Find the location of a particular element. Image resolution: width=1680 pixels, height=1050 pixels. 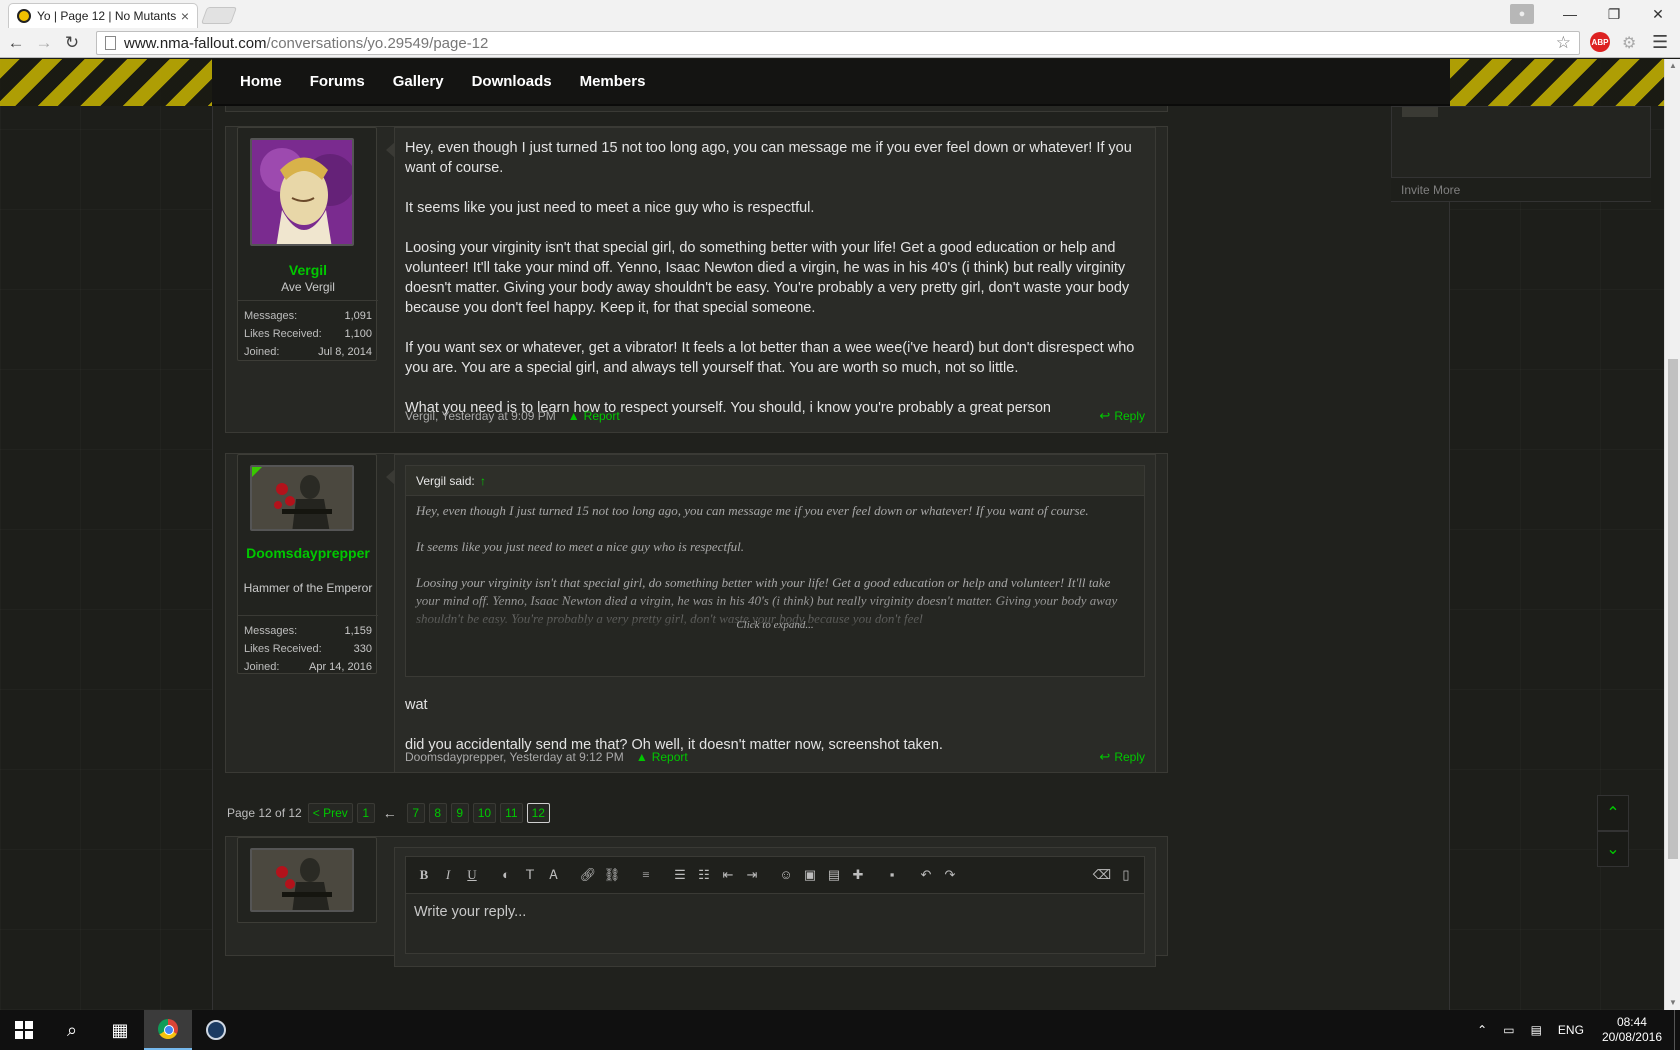

avatar-vergil-image is located at coordinates (302, 192).